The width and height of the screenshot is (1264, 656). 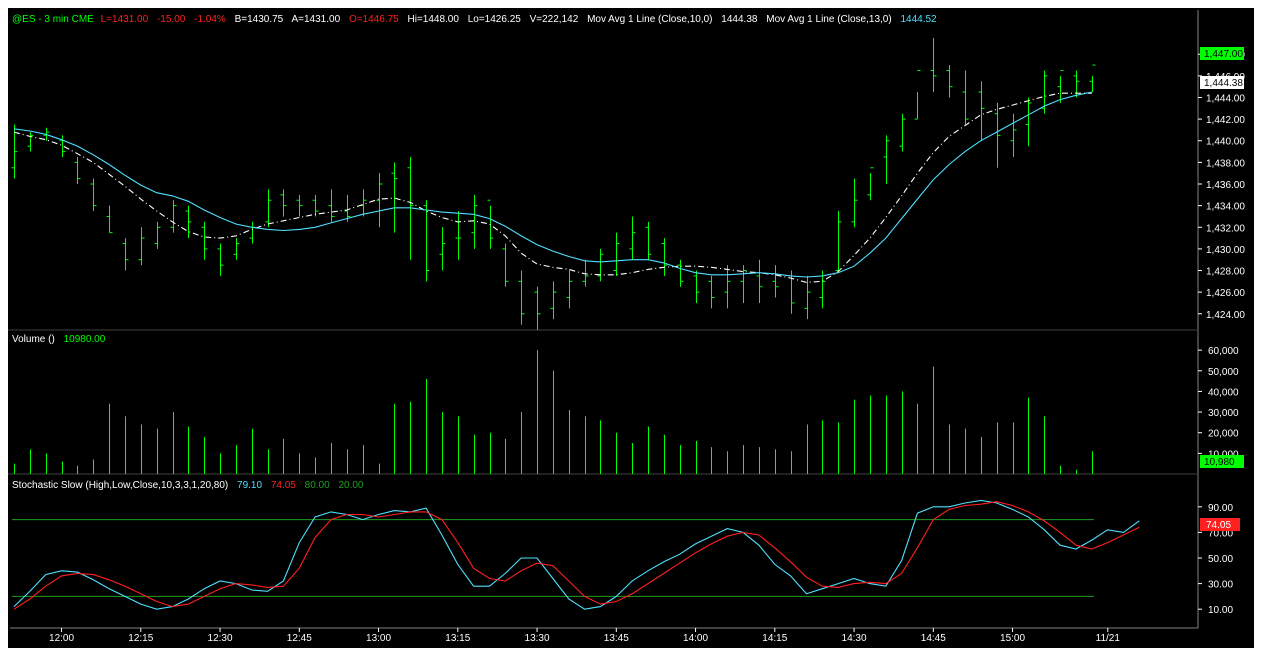 I want to click on price-tick-label: 1,444.00, so click(x=1225, y=98).